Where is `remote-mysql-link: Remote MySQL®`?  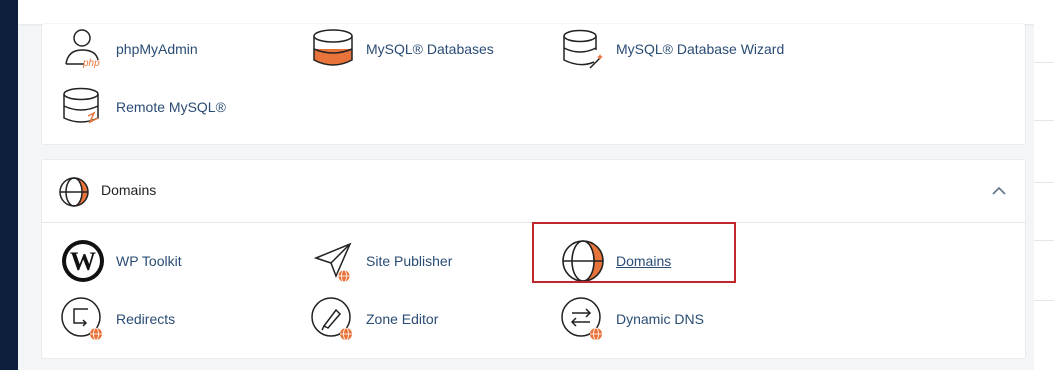 remote-mysql-link: Remote MySQL® is located at coordinates (170, 107).